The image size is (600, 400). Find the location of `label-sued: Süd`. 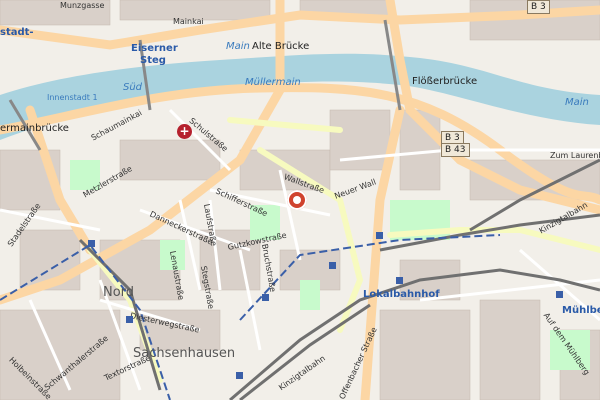

label-sued: Süd is located at coordinates (133, 87).